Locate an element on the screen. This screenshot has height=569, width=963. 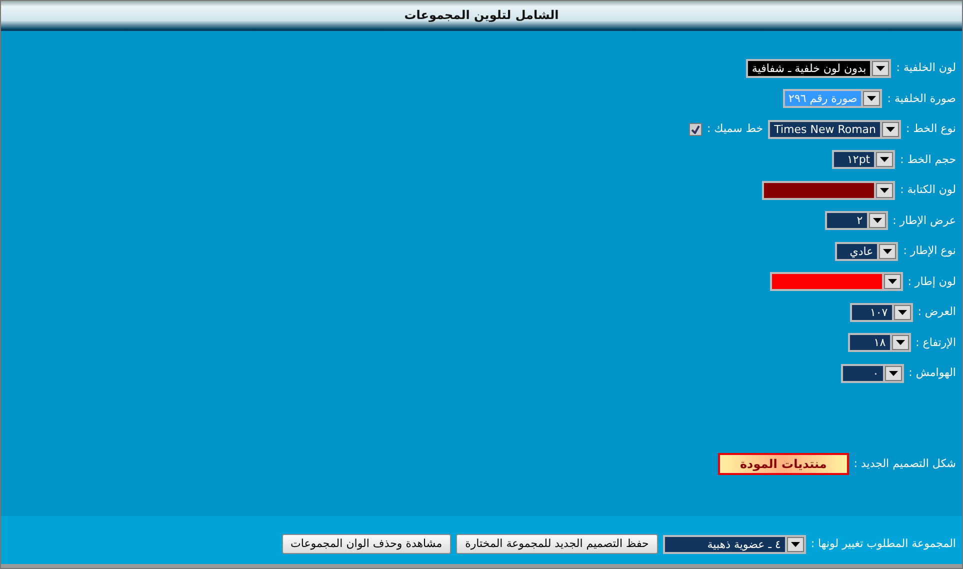
field-label: لون الكتابة : is located at coordinates (928, 190).